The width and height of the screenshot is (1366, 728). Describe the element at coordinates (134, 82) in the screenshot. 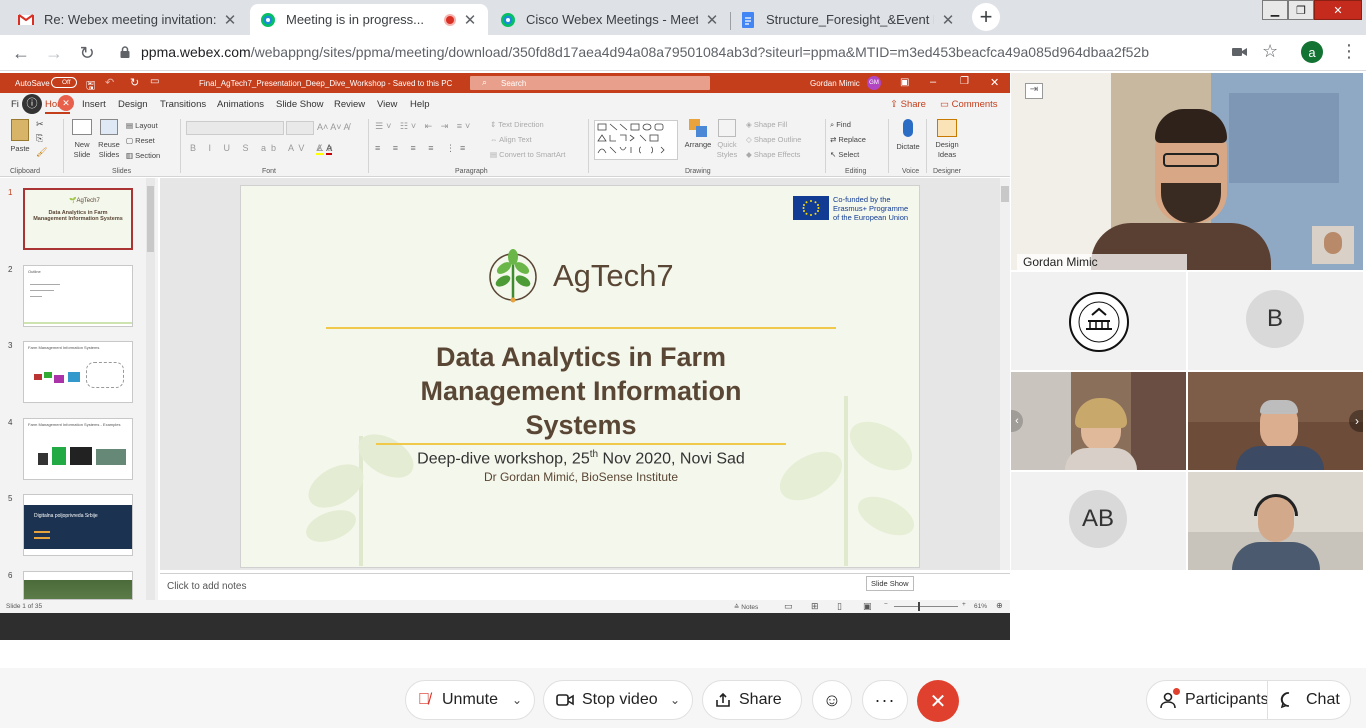

I see `redo-icon: ↻` at that location.